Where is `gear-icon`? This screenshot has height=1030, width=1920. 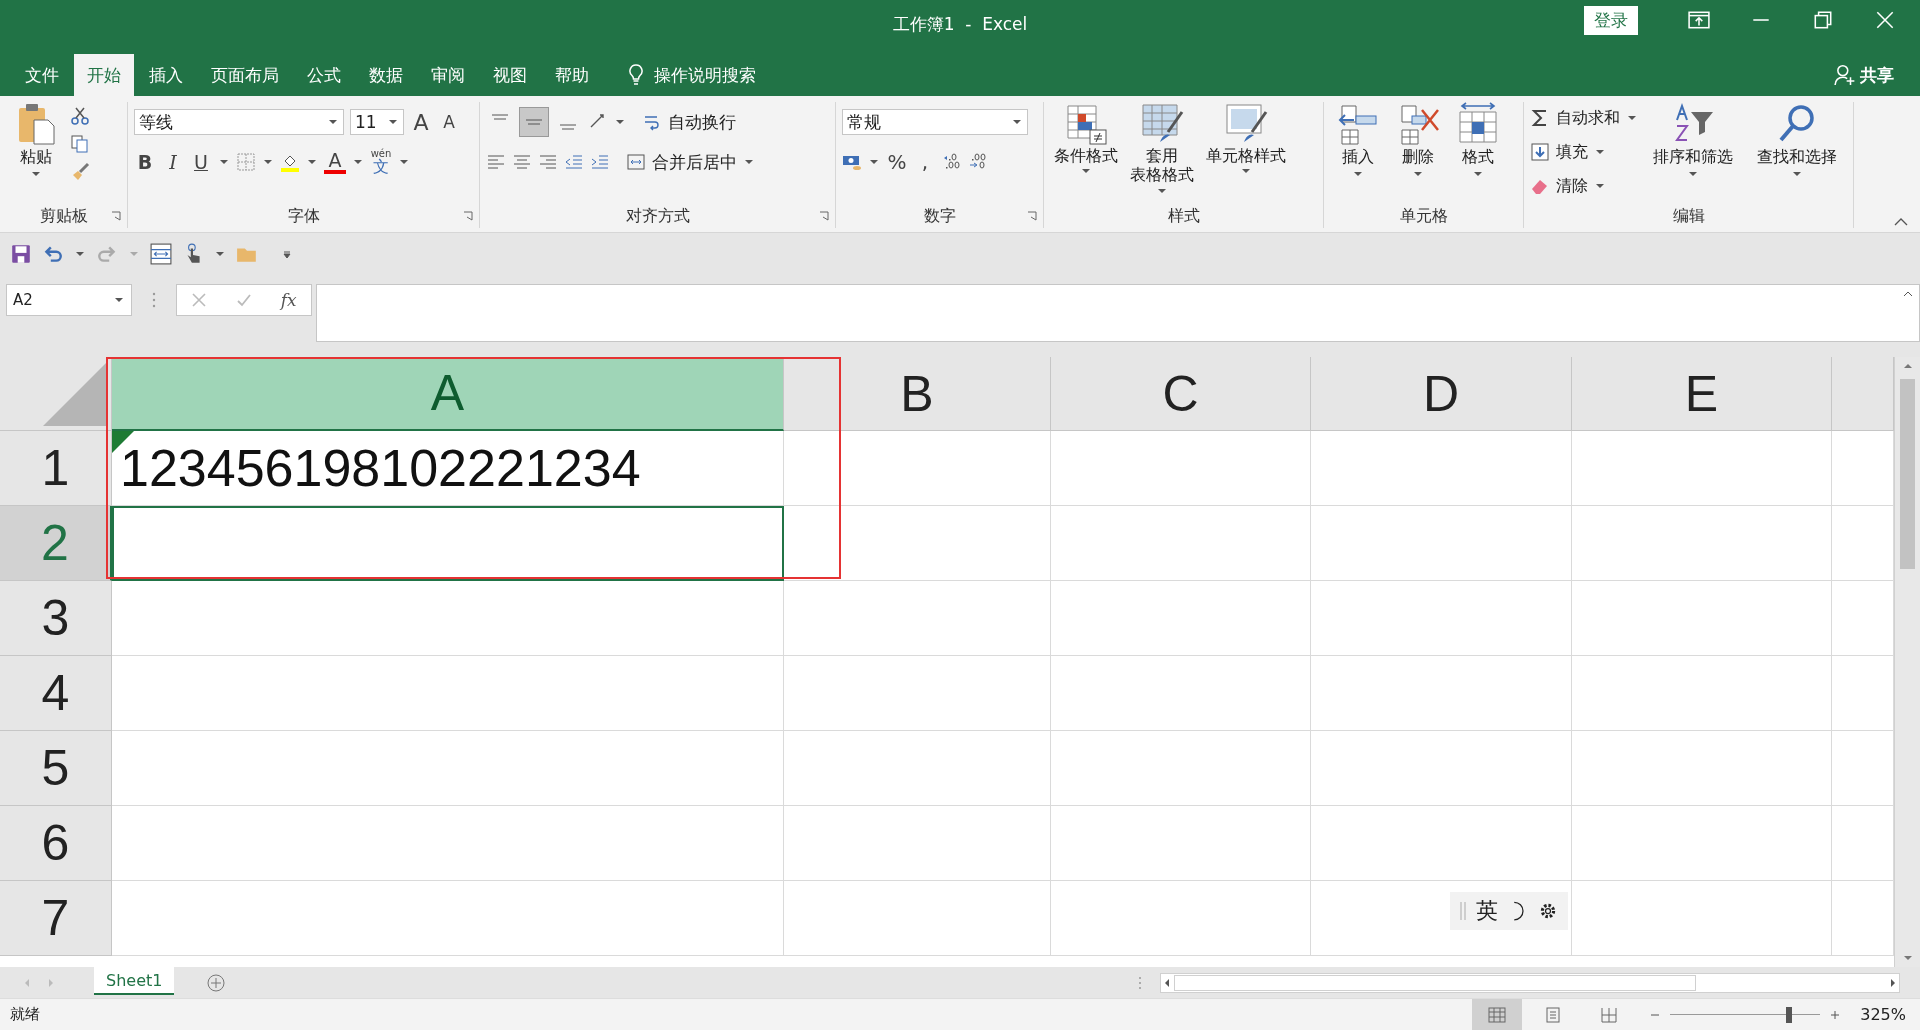 gear-icon is located at coordinates (1548, 911).